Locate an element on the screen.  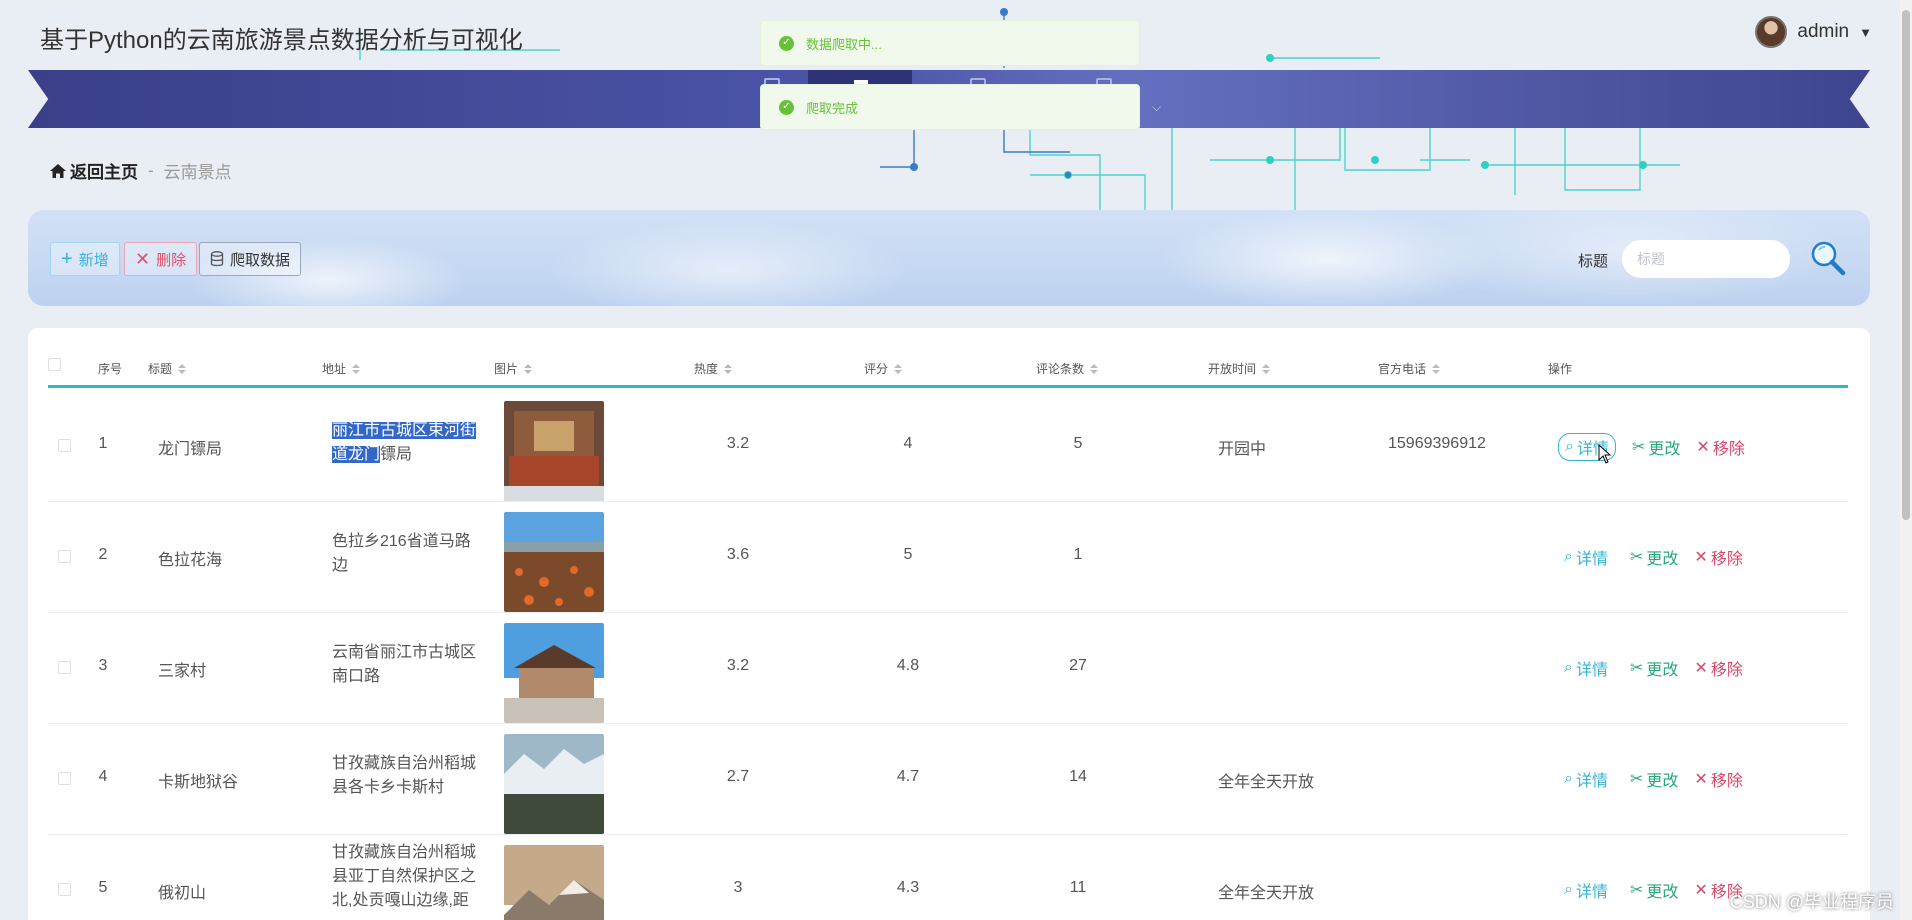
row-title: 色拉花海 is located at coordinates (190, 560).